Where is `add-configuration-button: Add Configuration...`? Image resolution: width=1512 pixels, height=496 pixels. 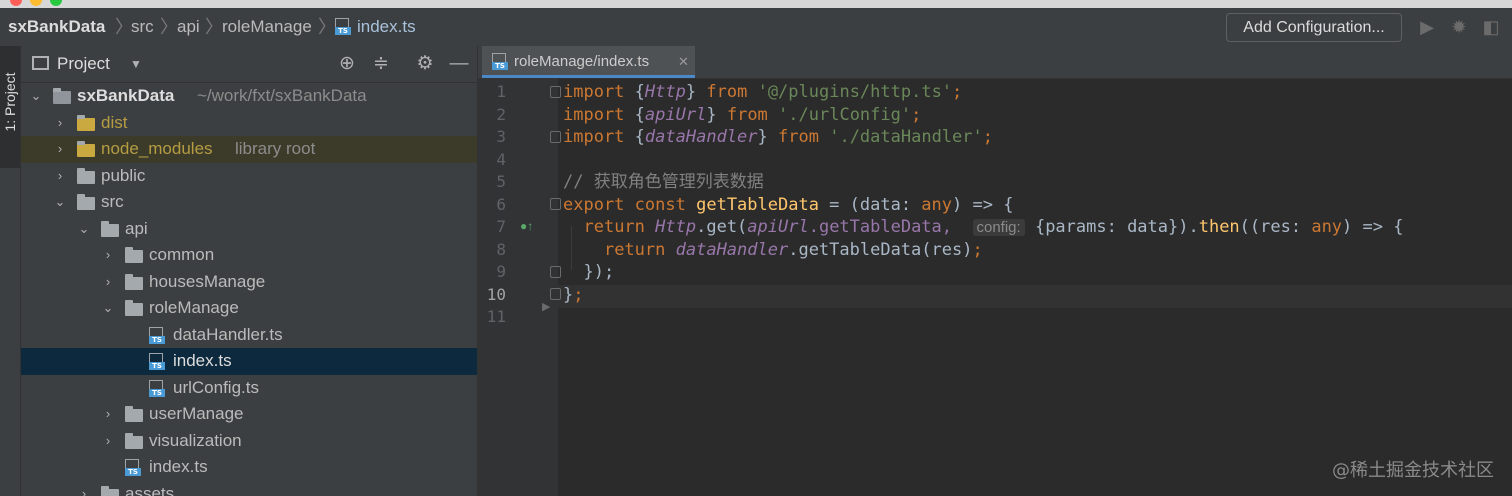
add-configuration-button: Add Configuration... is located at coordinates (1314, 27).